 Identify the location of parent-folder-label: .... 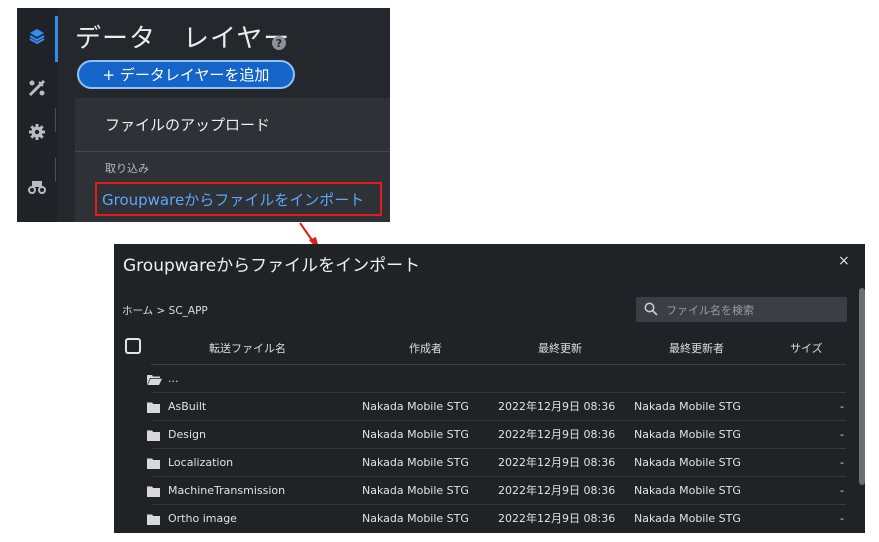
(173, 378).